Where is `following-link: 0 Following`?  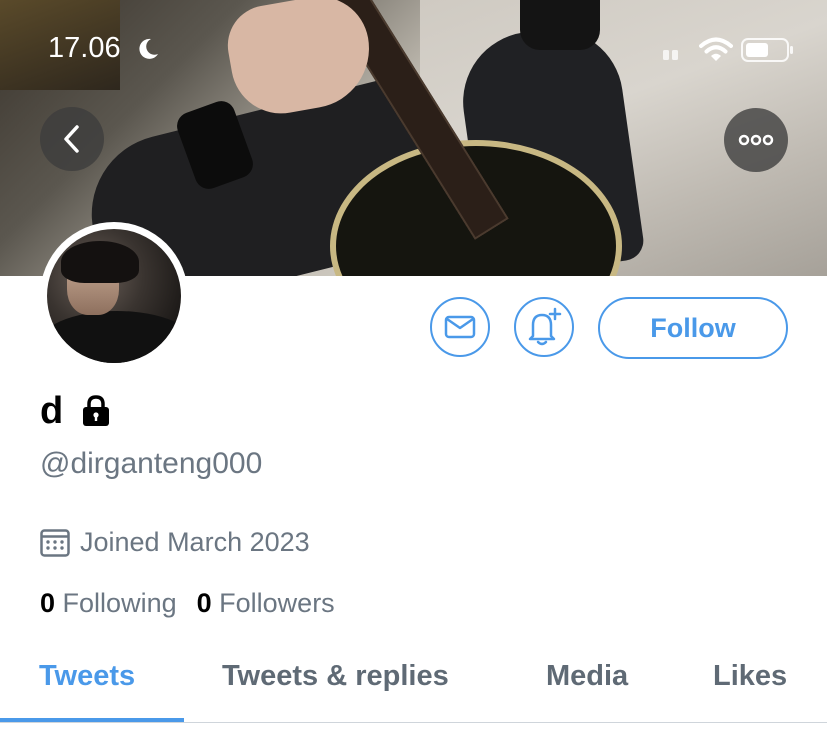 following-link: 0 Following is located at coordinates (108, 603).